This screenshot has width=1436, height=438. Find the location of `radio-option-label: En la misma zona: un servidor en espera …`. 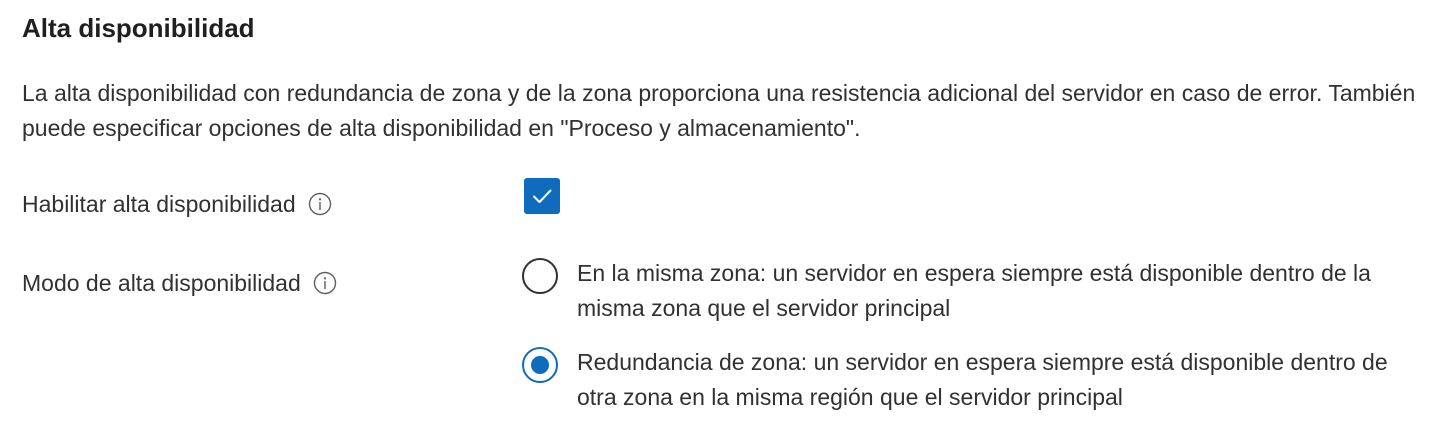

radio-option-label: En la misma zona: un servidor en espera … is located at coordinates (974, 290).